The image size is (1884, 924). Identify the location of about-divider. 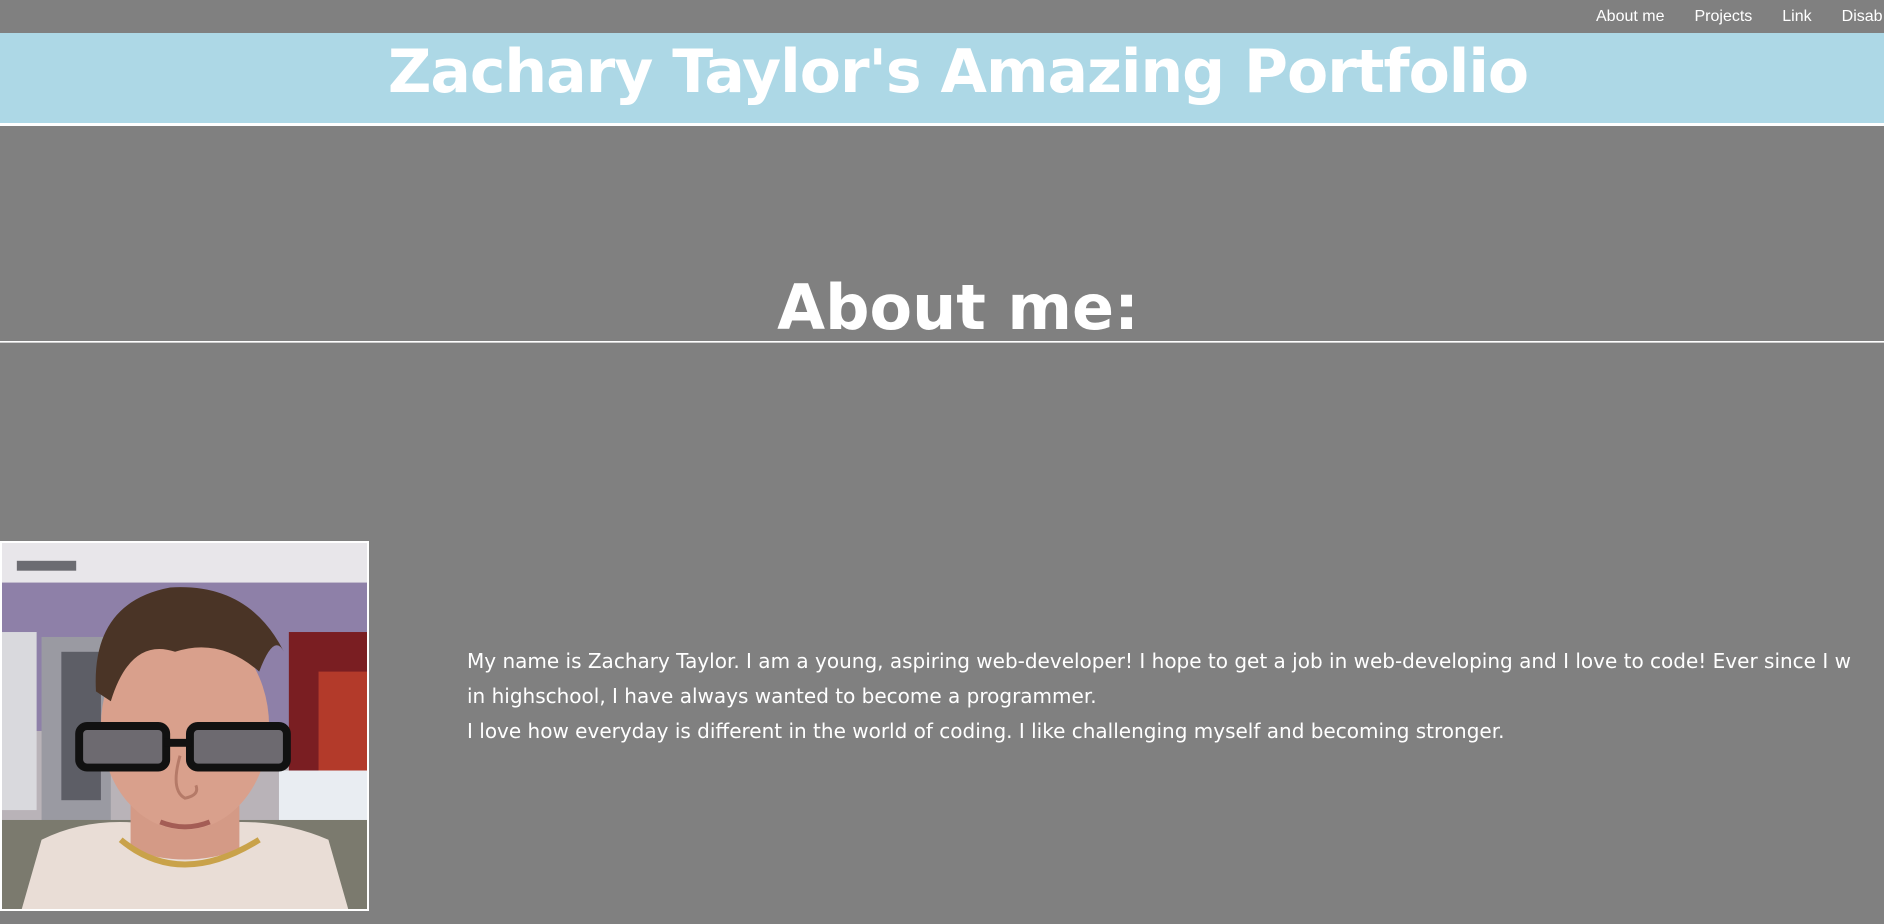
(942, 342).